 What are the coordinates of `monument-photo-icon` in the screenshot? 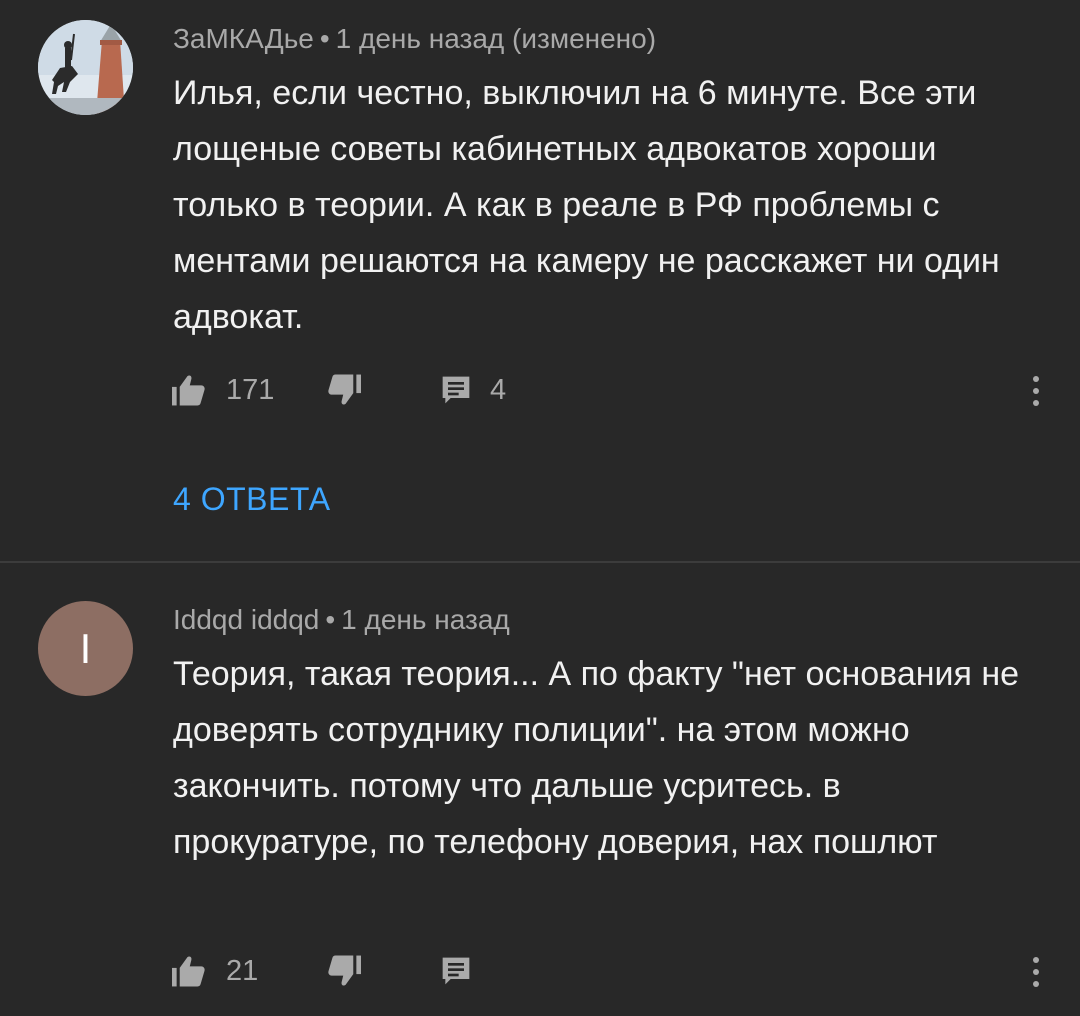 It's located at (85, 67).